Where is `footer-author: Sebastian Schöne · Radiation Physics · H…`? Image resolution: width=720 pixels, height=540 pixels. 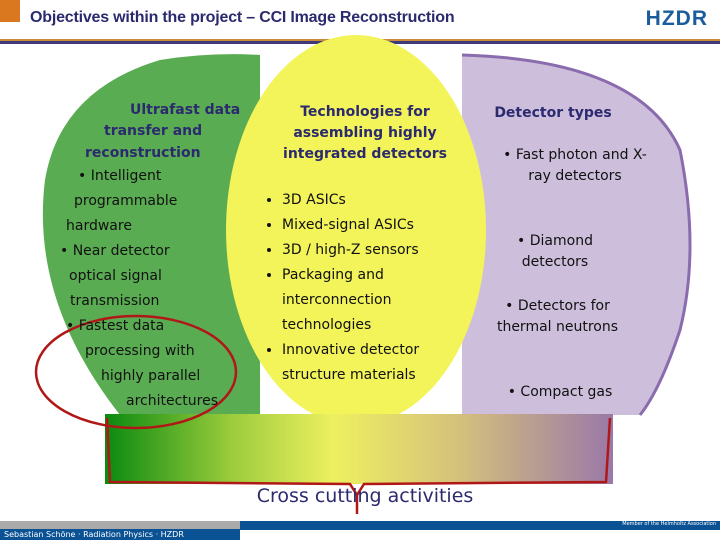 footer-author: Sebastian Schöne · Radiation Physics · H… is located at coordinates (120, 534).